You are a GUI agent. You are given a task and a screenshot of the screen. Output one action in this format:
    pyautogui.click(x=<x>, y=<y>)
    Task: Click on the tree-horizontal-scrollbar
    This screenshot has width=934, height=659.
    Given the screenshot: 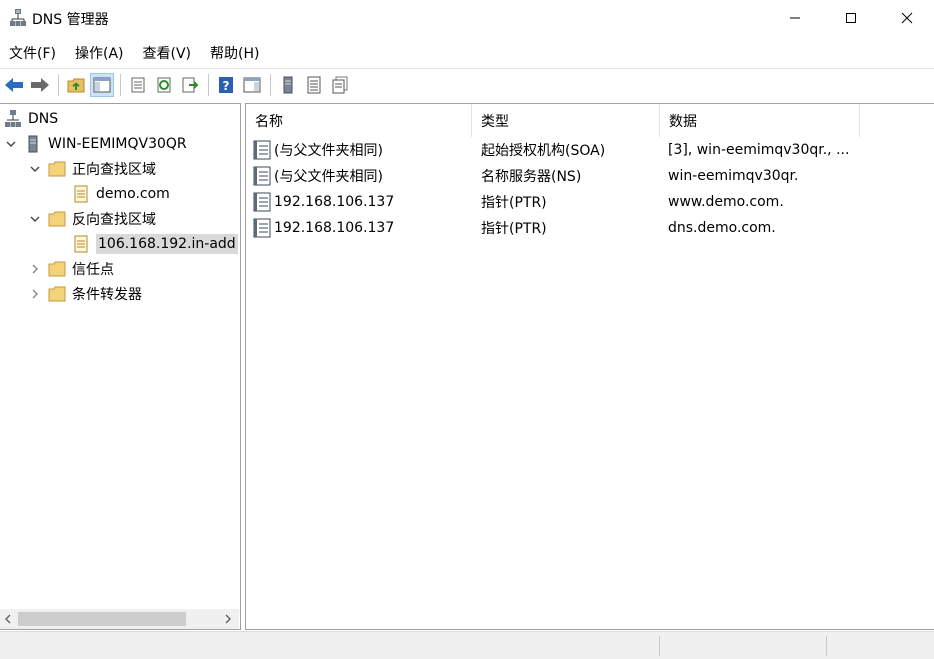 What is the action you would take?
    pyautogui.click(x=119, y=619)
    